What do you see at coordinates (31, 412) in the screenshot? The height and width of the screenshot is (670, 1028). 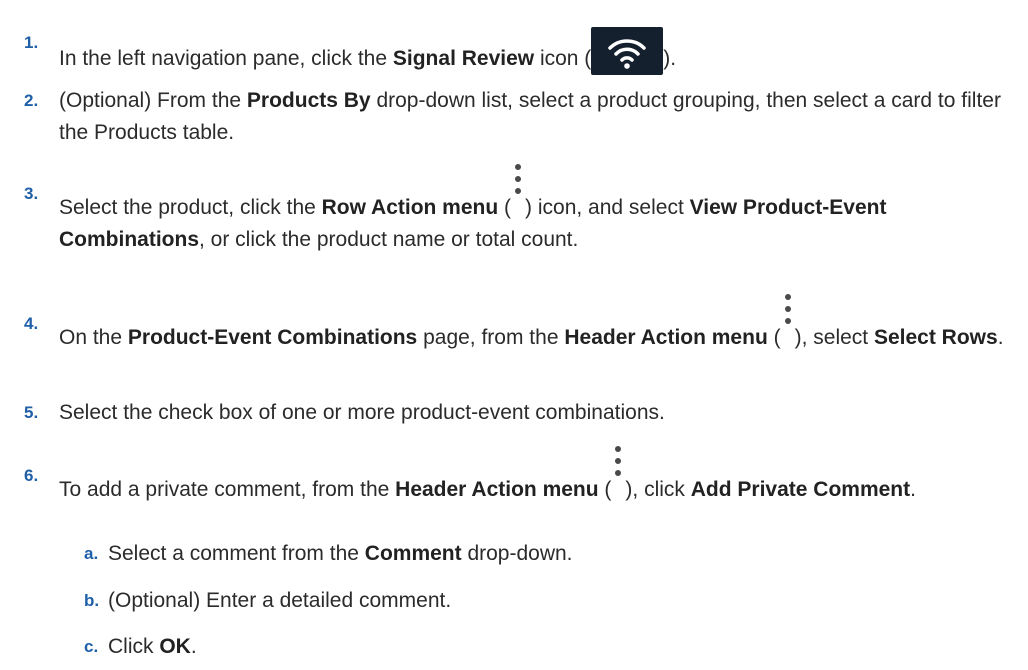 I see `step-number: 5.` at bounding box center [31, 412].